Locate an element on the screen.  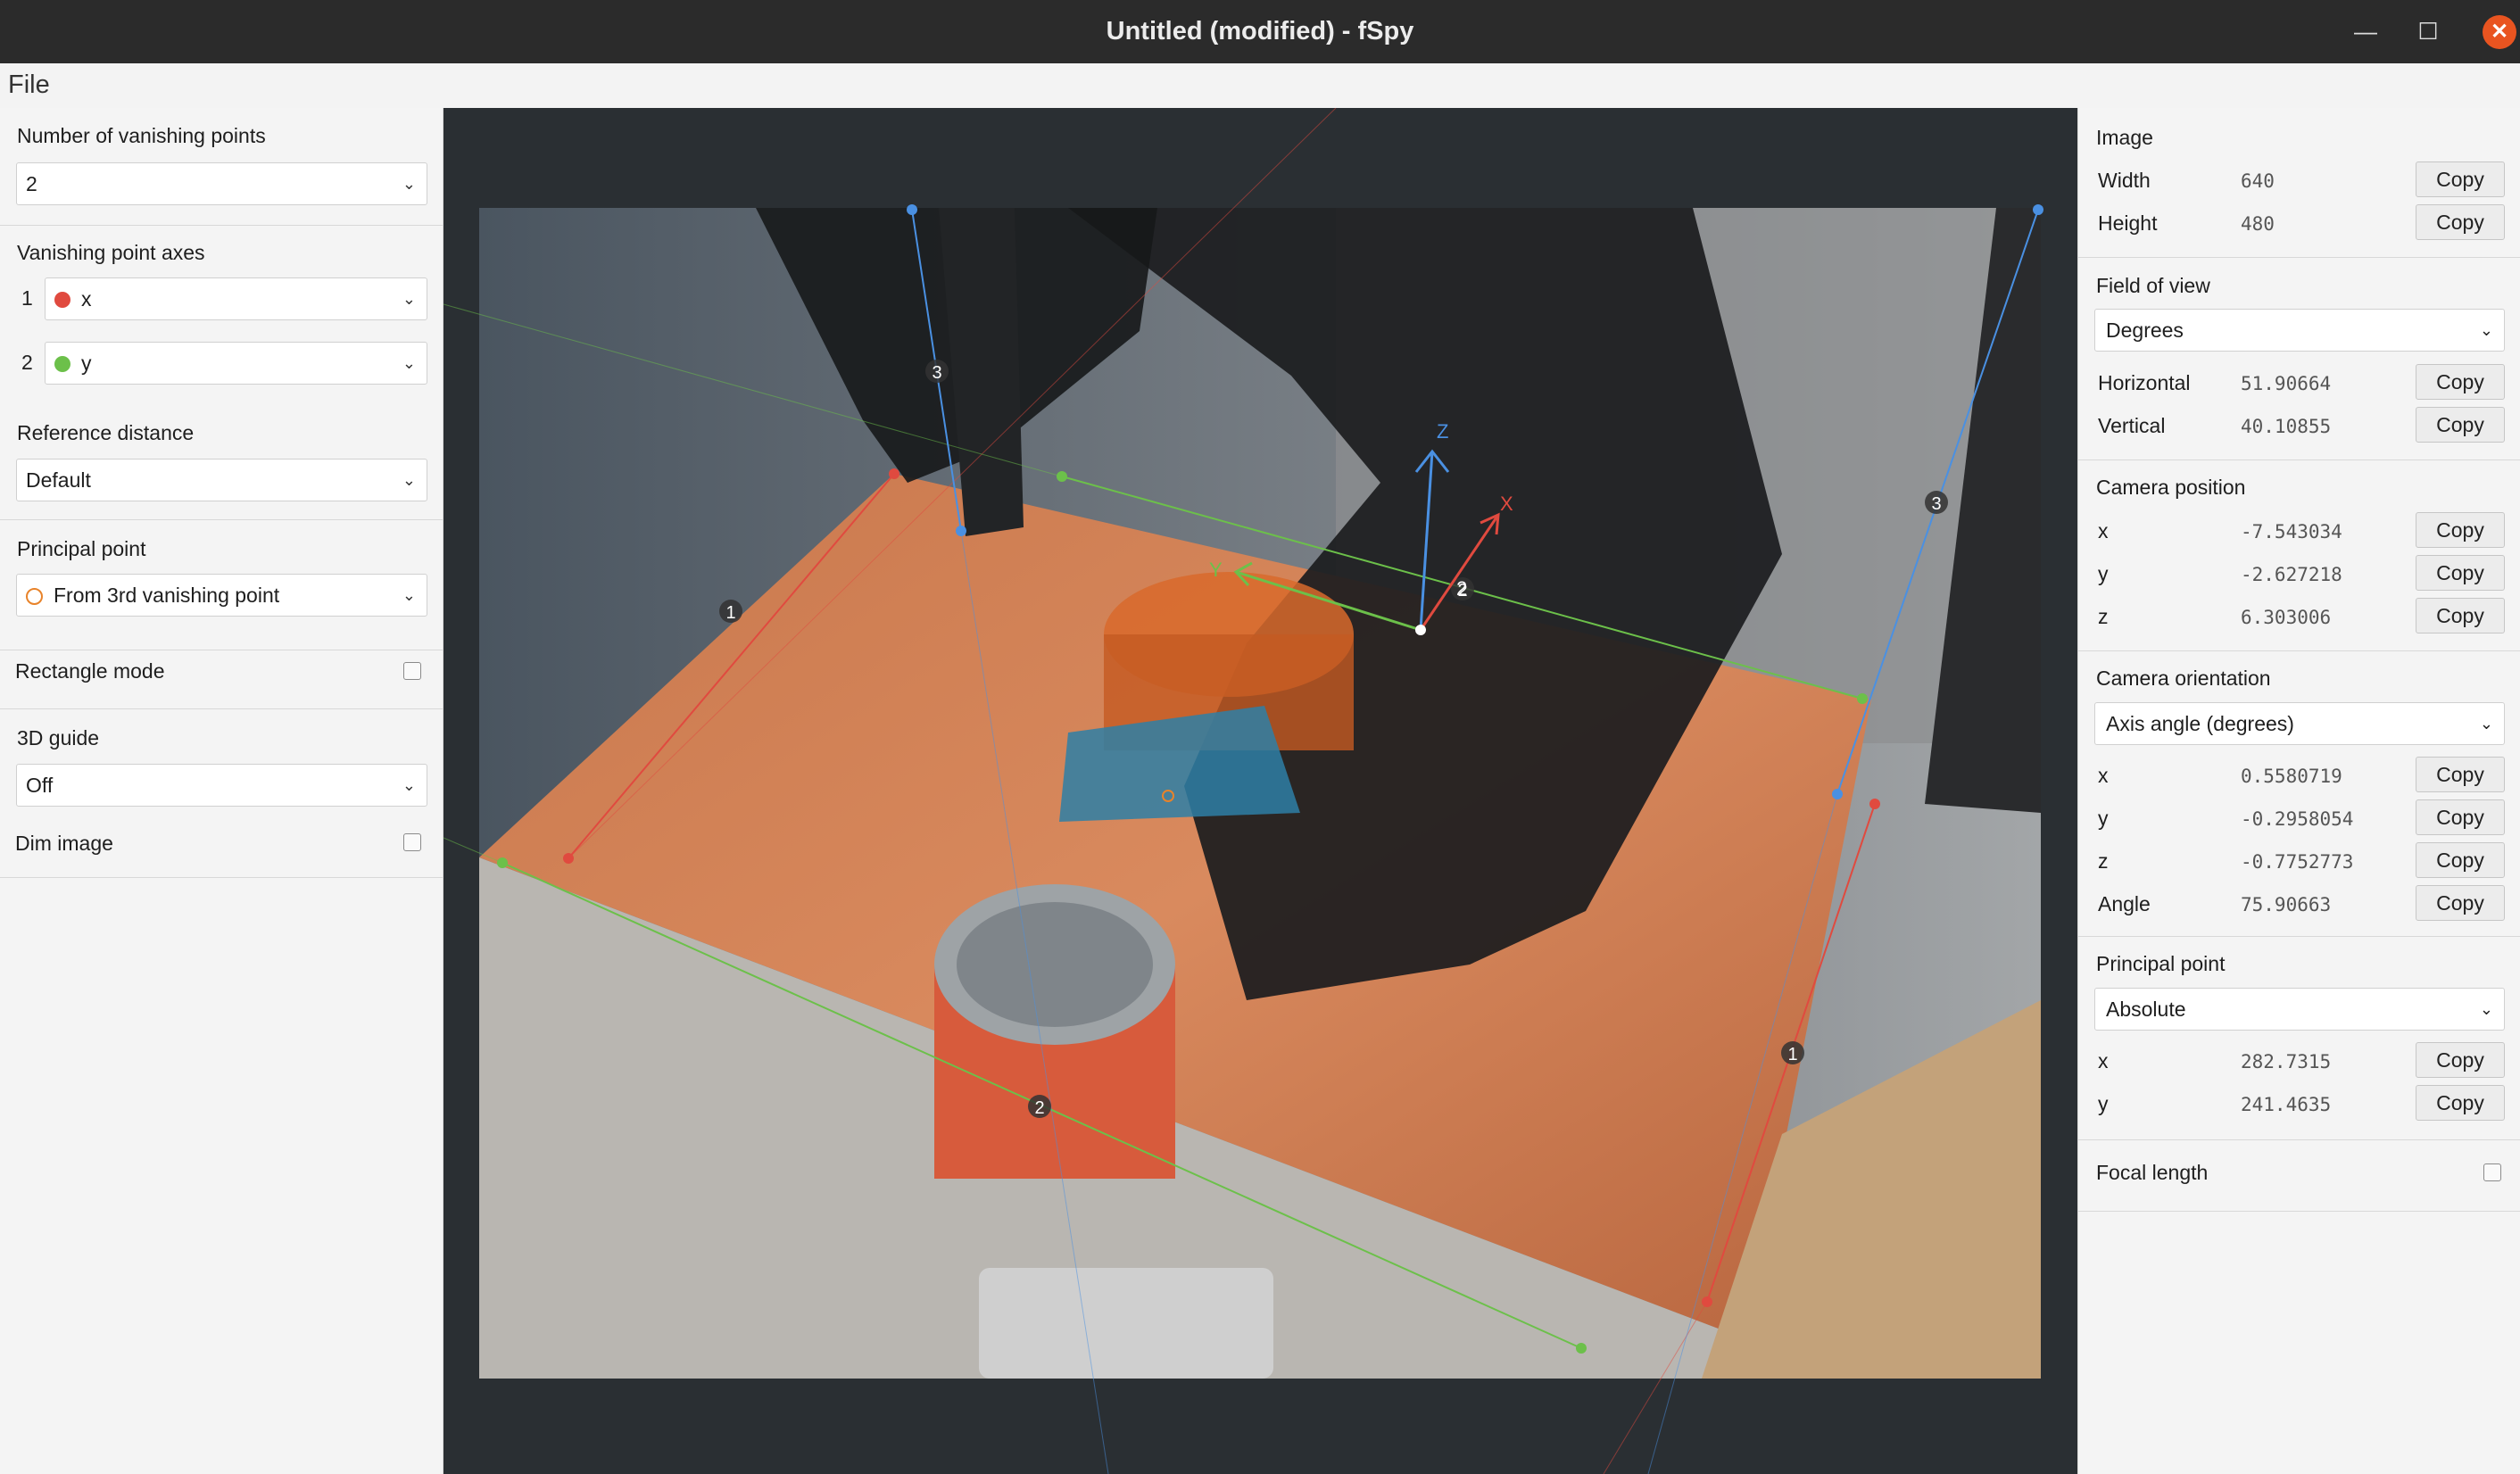
cam-pos-z-label: z is located at coordinates (2103, 616).